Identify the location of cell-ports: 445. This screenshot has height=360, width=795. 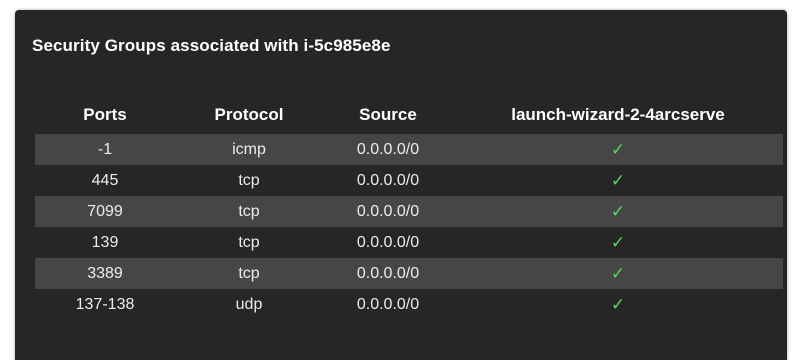
(105, 180).